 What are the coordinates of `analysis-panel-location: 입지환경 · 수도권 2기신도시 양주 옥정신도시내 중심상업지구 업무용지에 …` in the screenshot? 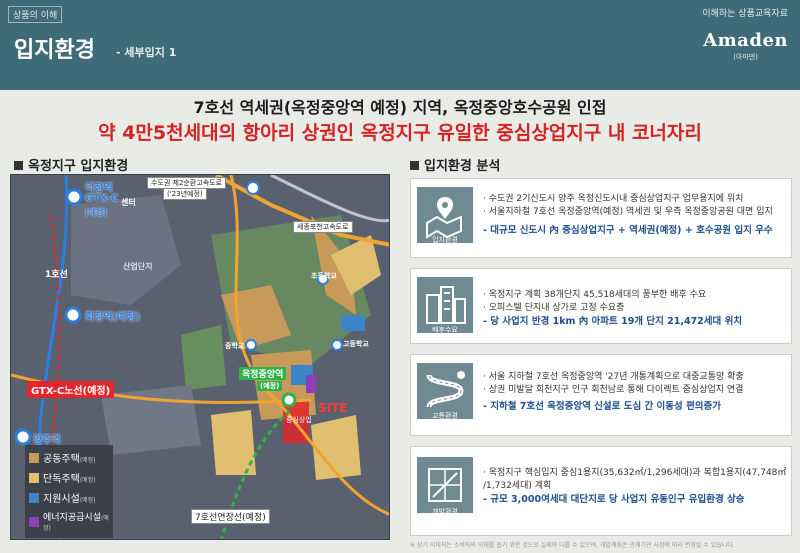 It's located at (601, 218).